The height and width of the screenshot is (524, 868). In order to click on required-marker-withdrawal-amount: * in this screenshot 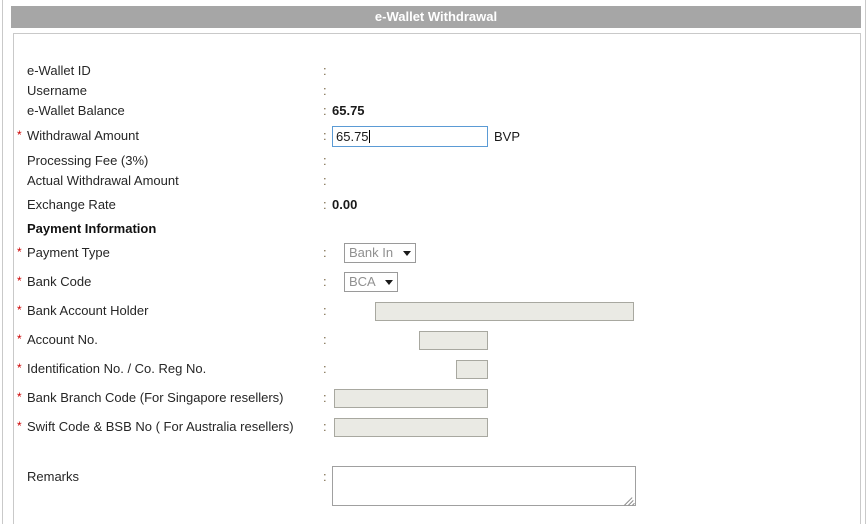, I will do `click(19, 135)`.